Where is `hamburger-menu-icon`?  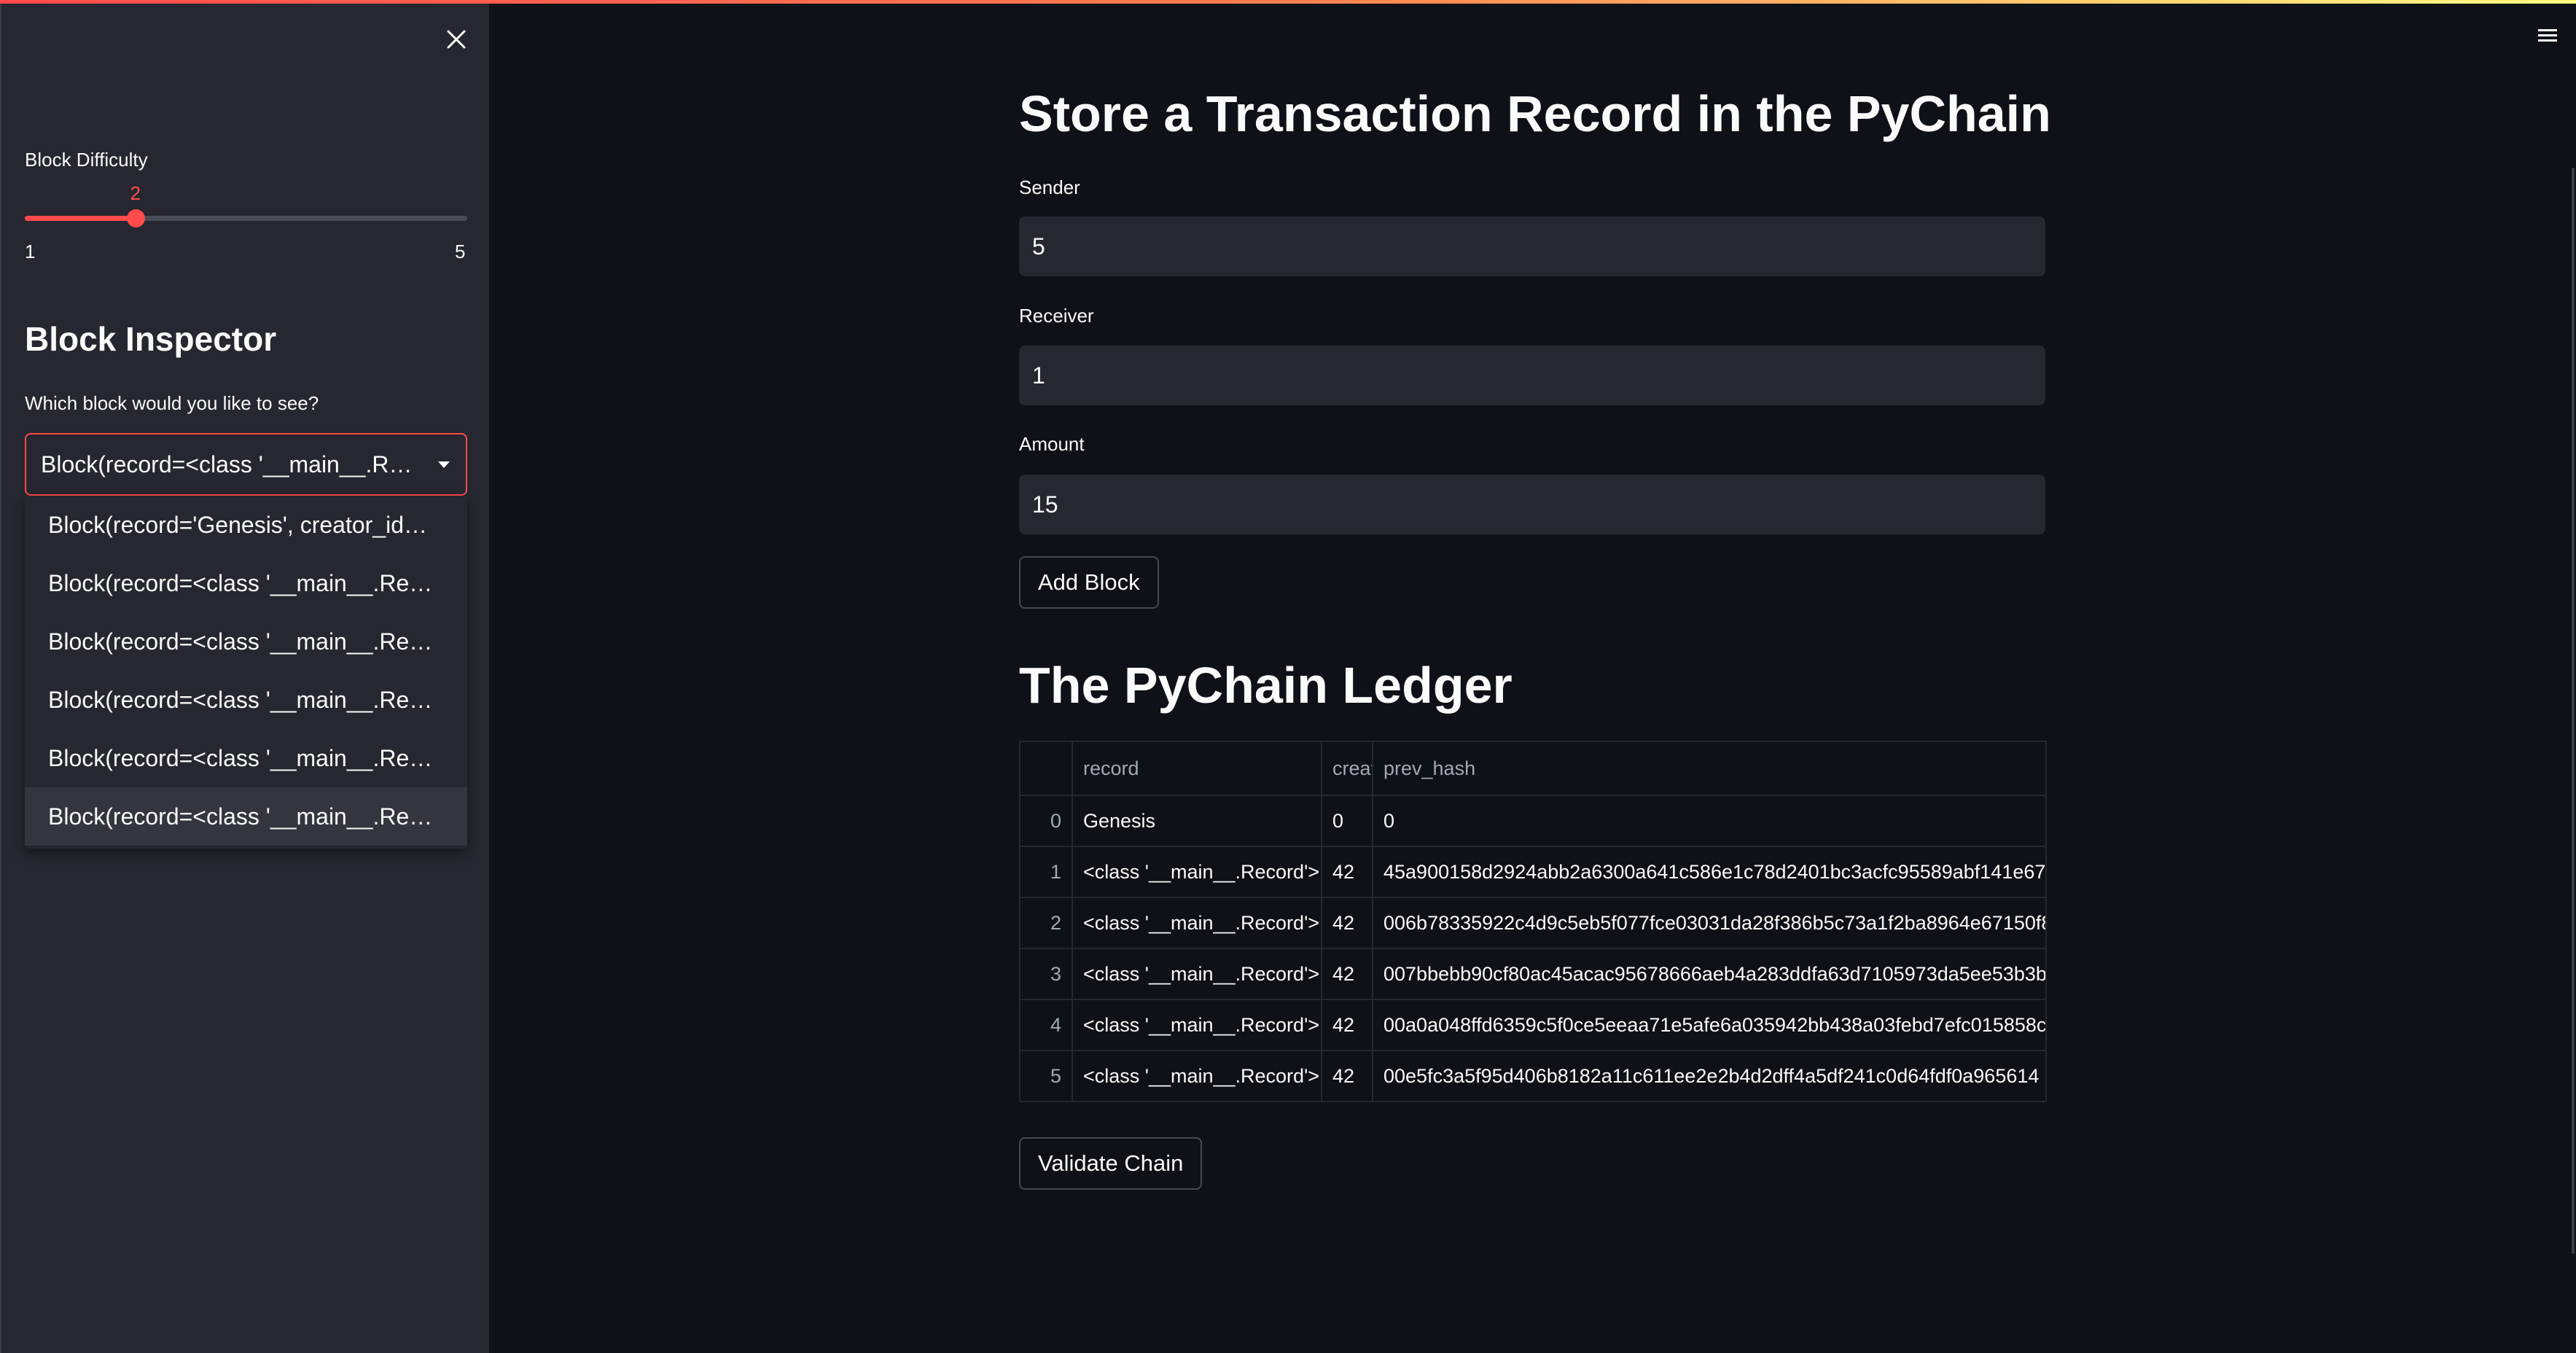 hamburger-menu-icon is located at coordinates (2547, 35).